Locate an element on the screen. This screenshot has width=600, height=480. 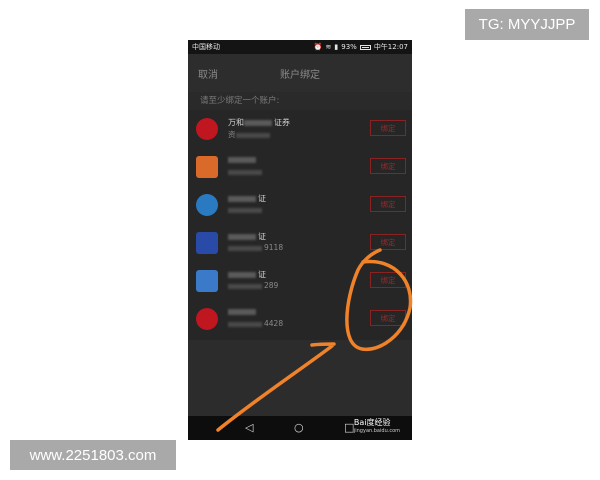
battery-icon is located at coordinates (365, 47).